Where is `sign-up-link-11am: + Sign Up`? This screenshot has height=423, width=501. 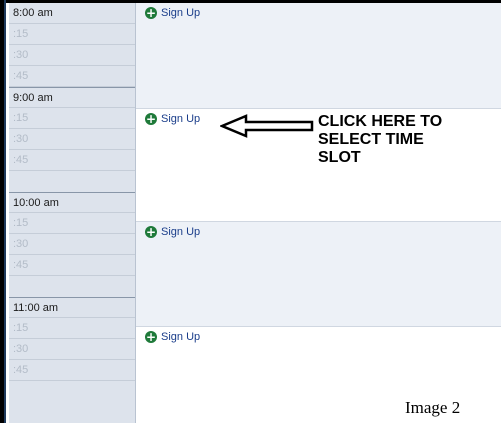
sign-up-link-11am: + Sign Up is located at coordinates (172, 337).